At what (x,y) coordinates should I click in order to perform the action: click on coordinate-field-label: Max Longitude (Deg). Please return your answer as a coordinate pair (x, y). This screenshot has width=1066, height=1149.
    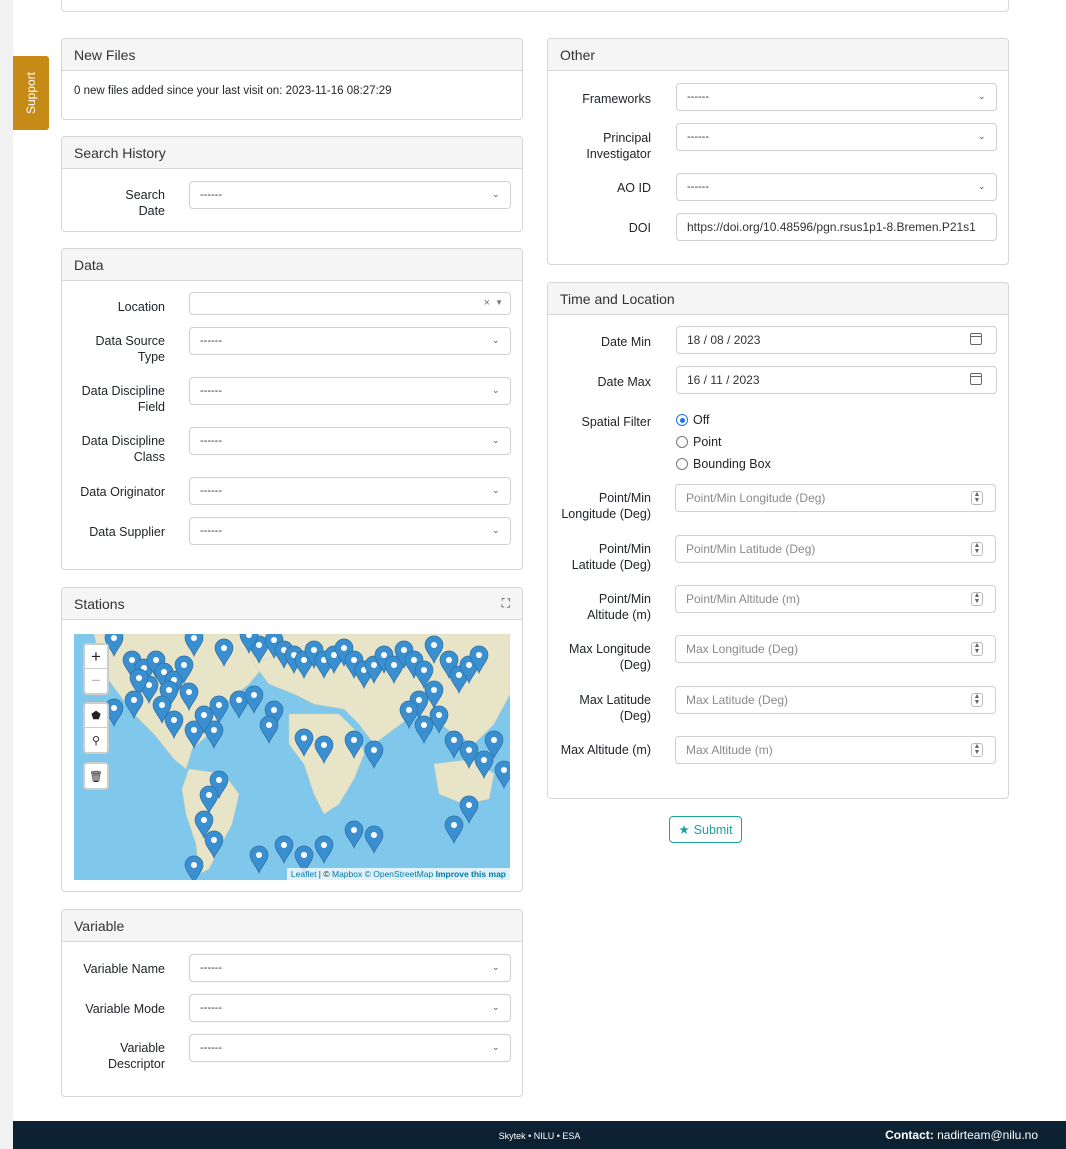
    Looking at the image, I should click on (609, 657).